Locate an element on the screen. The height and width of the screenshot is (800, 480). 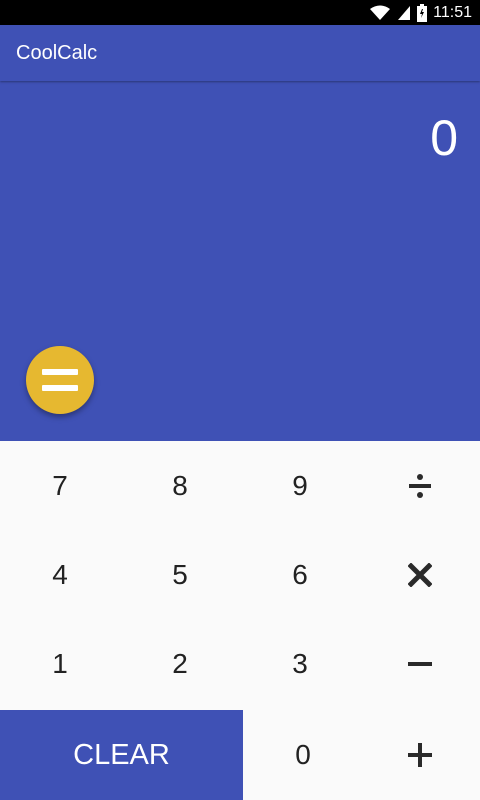
divide-icon is located at coordinates (420, 486).